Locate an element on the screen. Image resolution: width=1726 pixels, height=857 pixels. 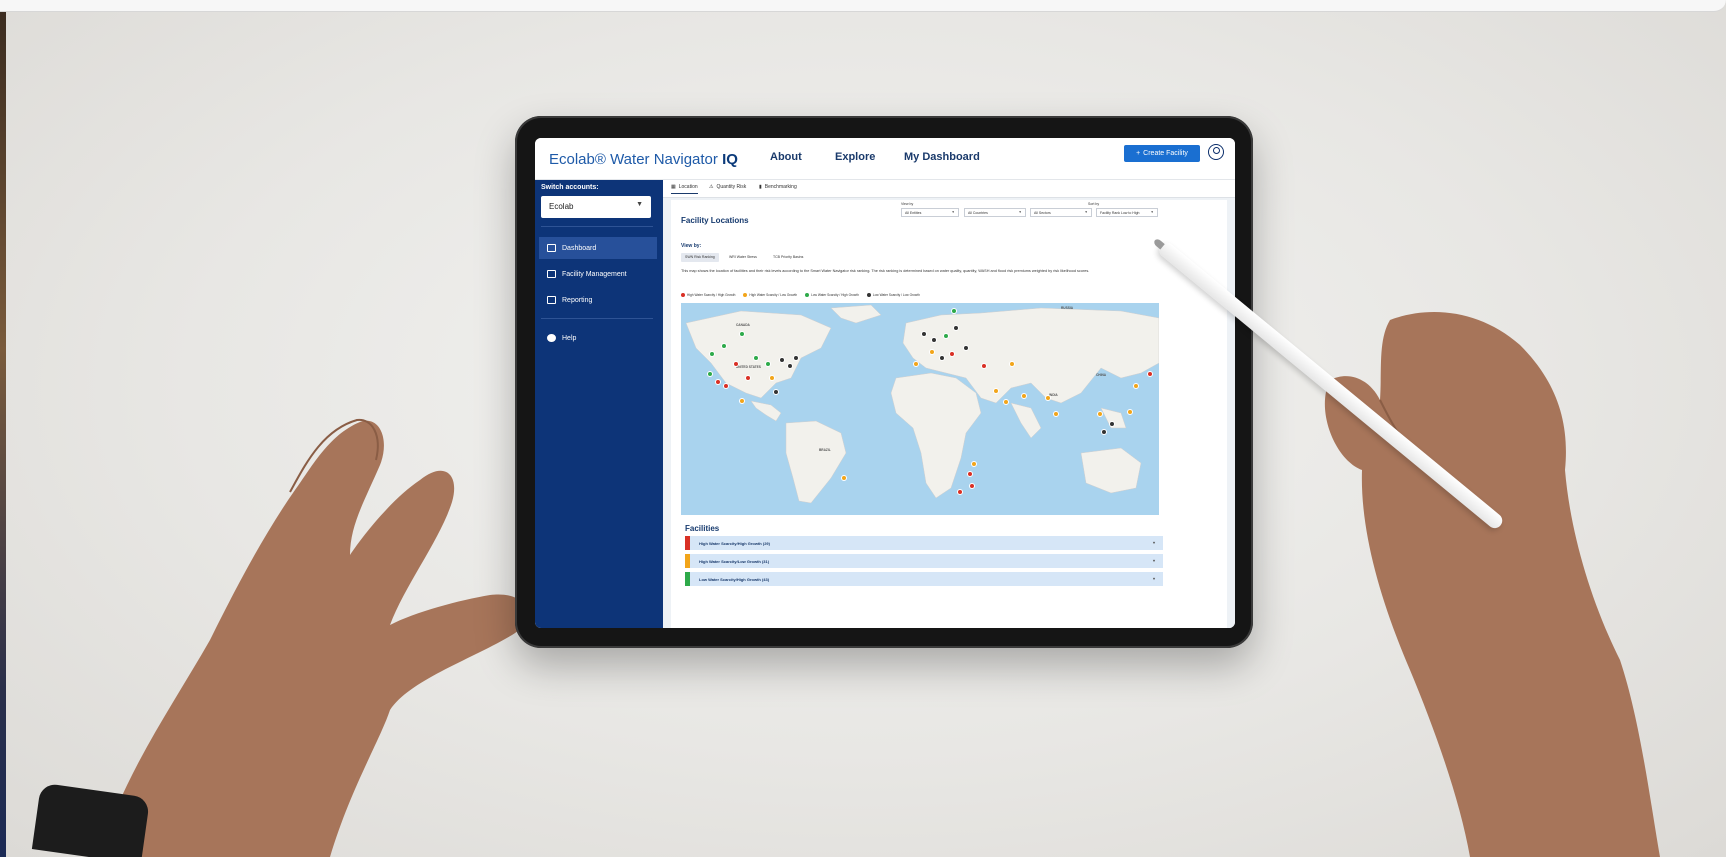
sidebar-item-dashboard: Dashboard is located at coordinates (598, 248).